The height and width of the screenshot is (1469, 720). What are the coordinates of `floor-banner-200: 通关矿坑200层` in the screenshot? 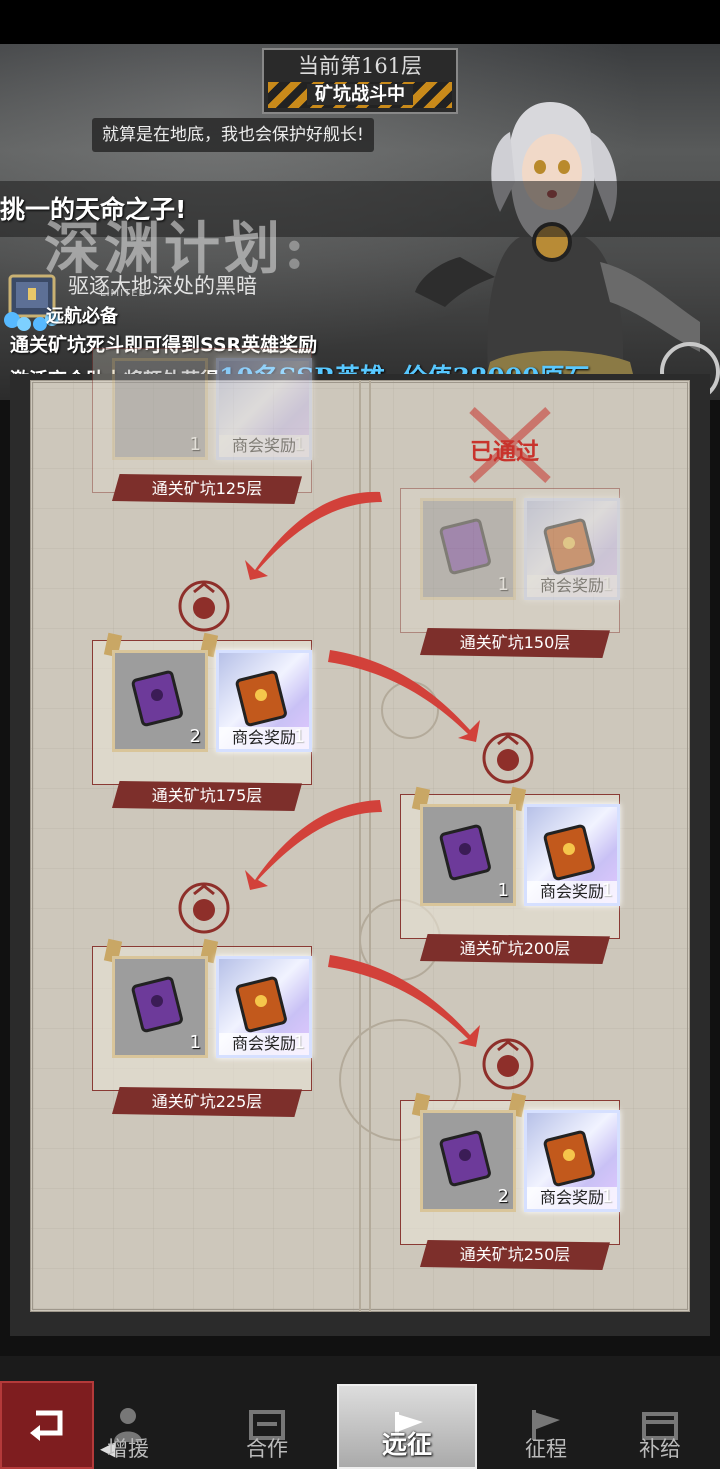 It's located at (515, 949).